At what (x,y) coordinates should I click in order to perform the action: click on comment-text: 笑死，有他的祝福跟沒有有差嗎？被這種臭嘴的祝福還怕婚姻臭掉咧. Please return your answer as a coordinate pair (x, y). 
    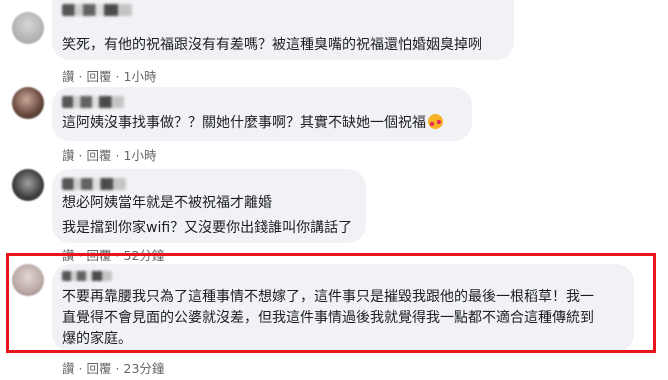
    Looking at the image, I should click on (272, 45).